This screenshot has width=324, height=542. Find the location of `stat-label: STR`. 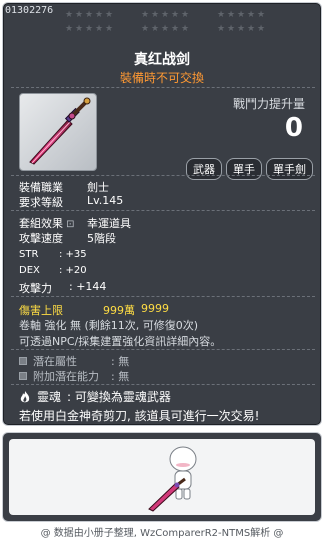

stat-label: STR is located at coordinates (29, 254).